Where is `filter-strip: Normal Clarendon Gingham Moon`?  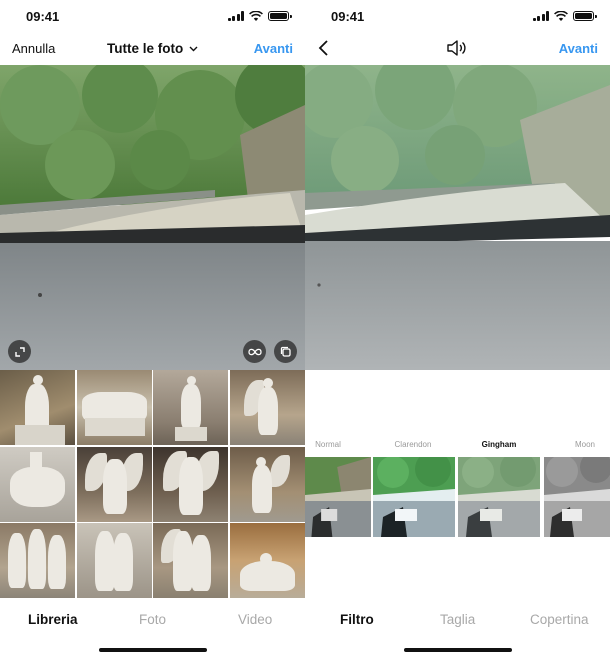 filter-strip: Normal Clarendon Gingham Moon is located at coordinates (457, 492).